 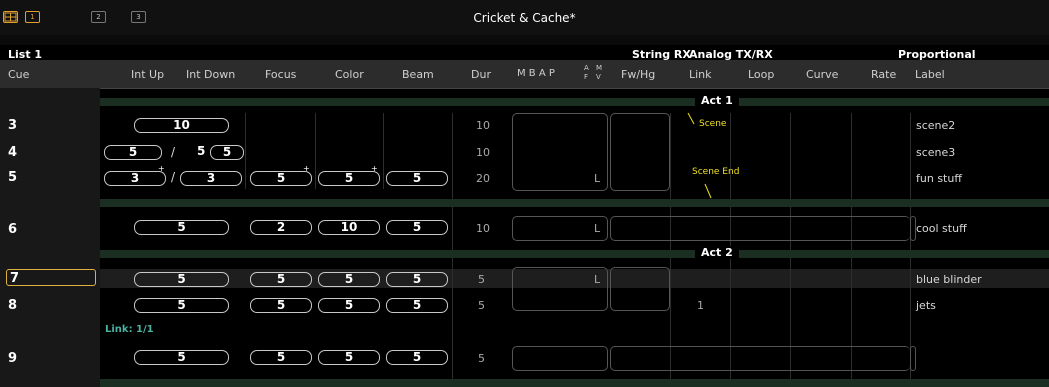 I want to click on col-f: F, so click(x=586, y=77).